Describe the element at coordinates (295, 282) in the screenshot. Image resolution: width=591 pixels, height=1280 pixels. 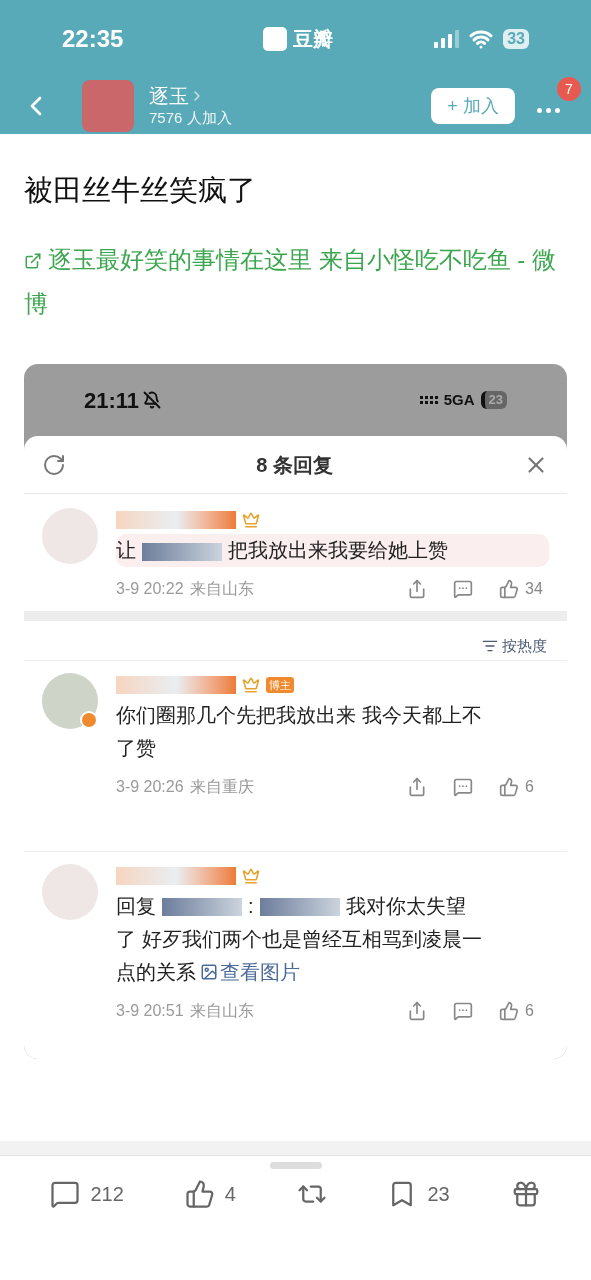
I see `source-link: 逐玉最好笑的事情在这里 来自小怪吃不吃鱼 - 微博` at that location.